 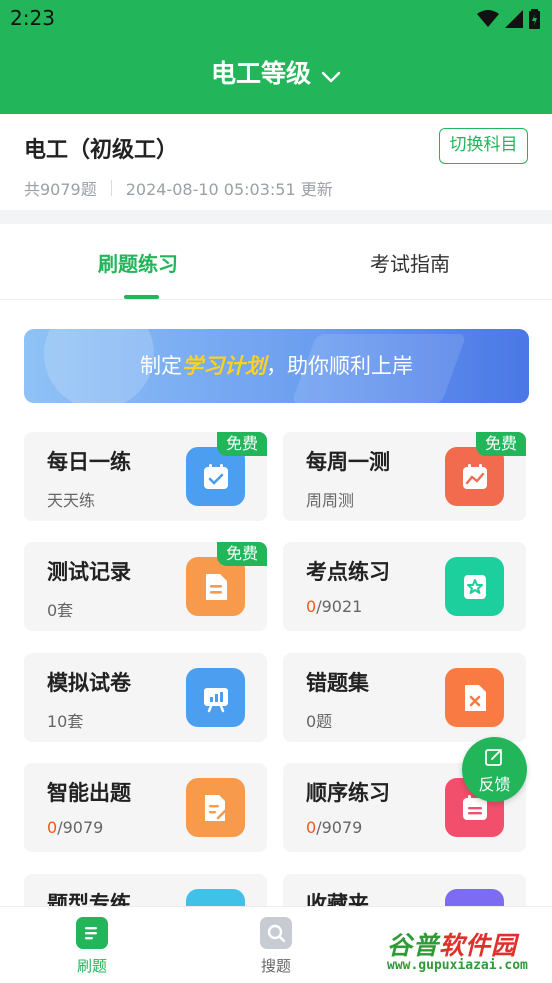 I want to click on nav-search-question: 搜题, so click(x=276, y=946).